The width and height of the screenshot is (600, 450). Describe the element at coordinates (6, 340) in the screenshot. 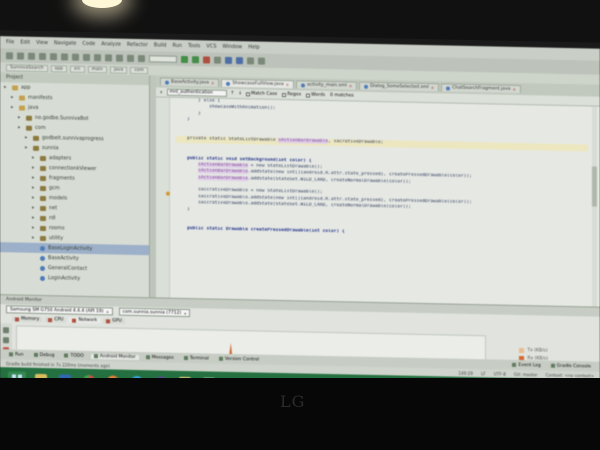

I see `gc-icon` at that location.